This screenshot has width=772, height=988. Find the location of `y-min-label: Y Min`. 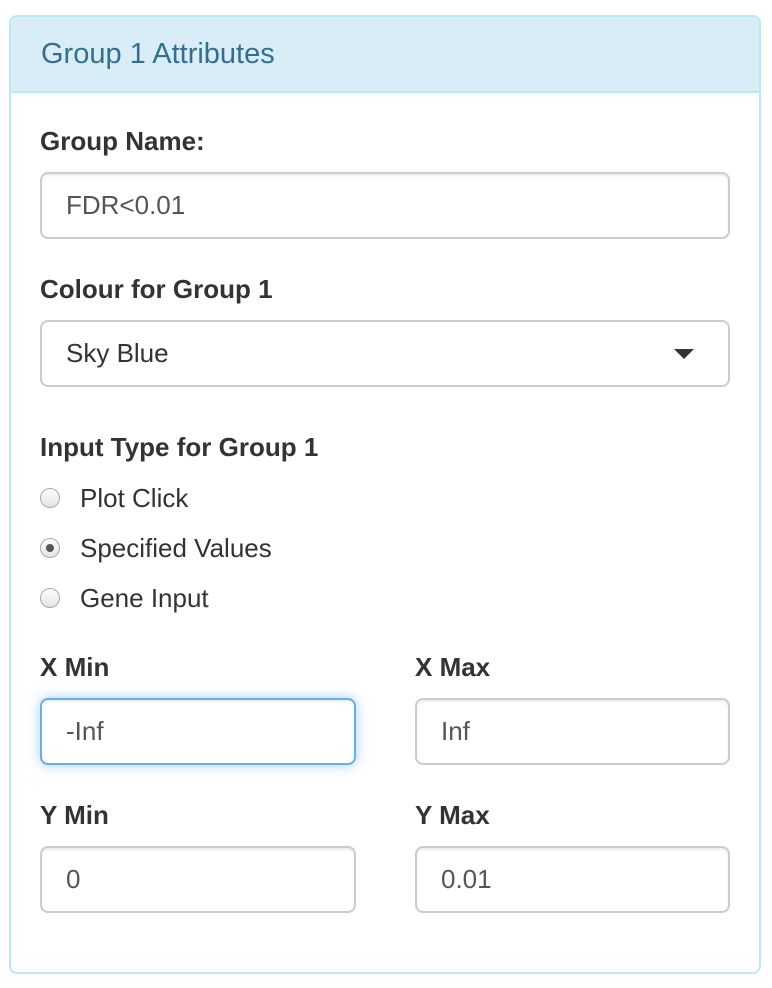

y-min-label: Y Min is located at coordinates (74, 815).